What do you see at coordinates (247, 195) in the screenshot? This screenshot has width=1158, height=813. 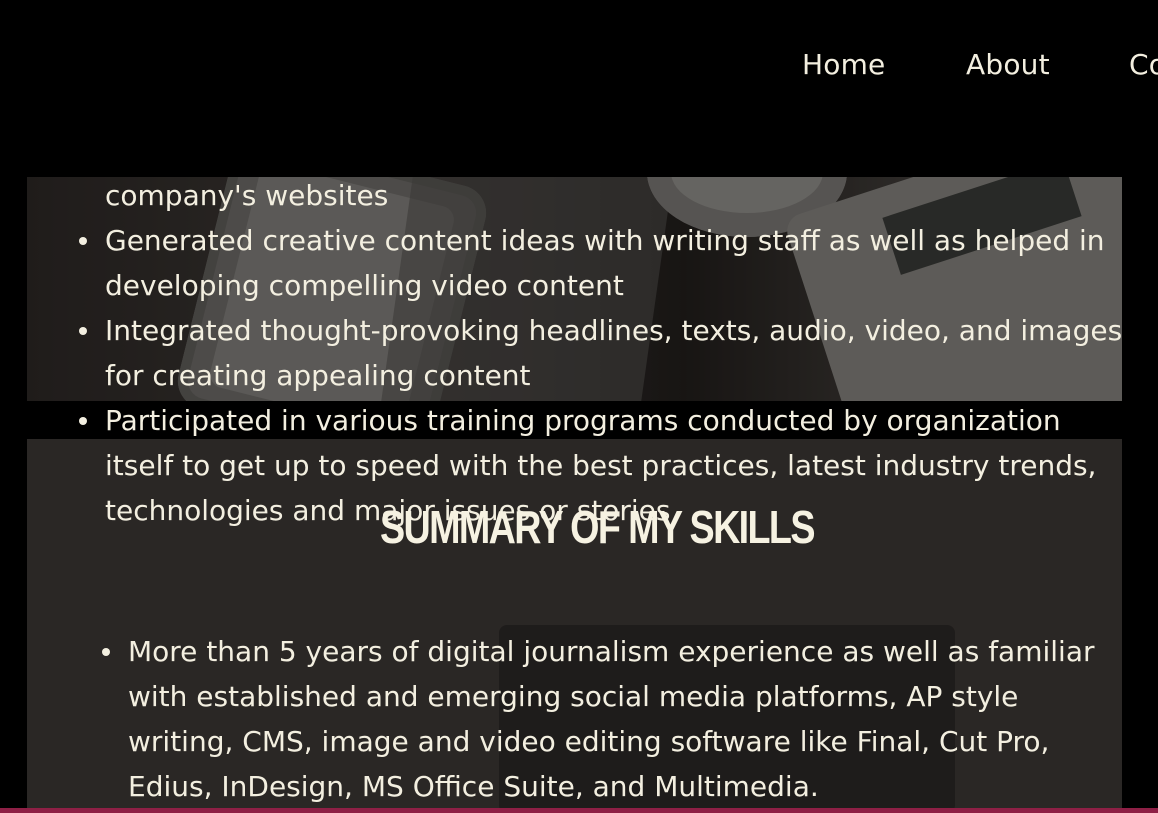 I see `experience-continued-item: company's websites` at bounding box center [247, 195].